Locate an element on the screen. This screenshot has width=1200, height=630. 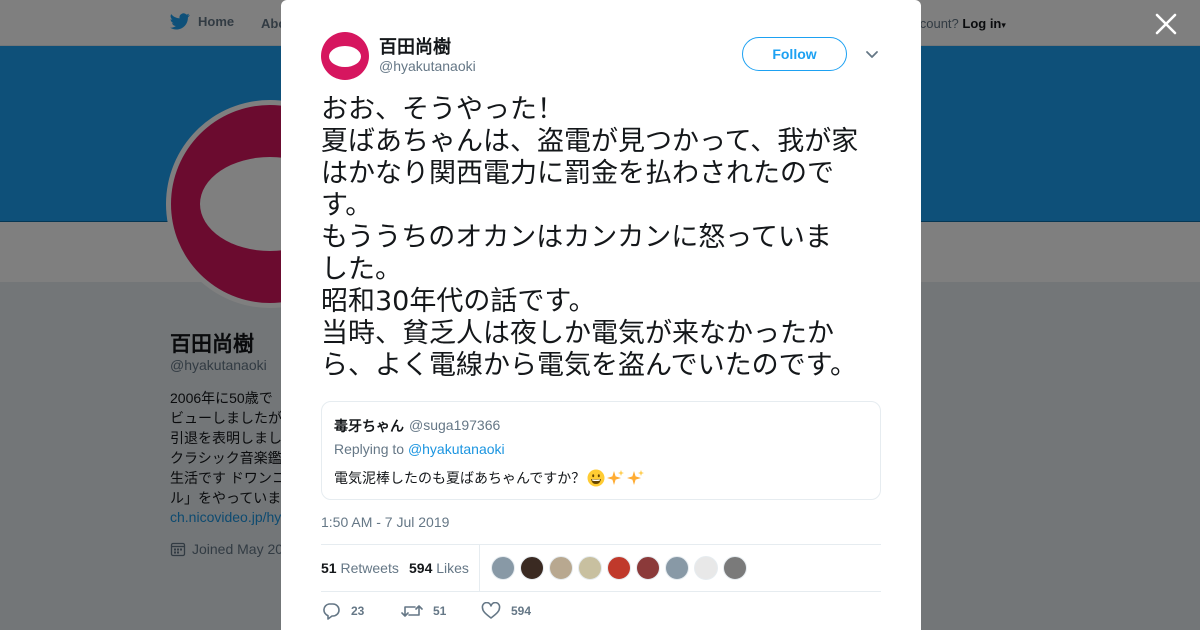
replying-to: Replying to @hyakutanaoki is located at coordinates (419, 449).